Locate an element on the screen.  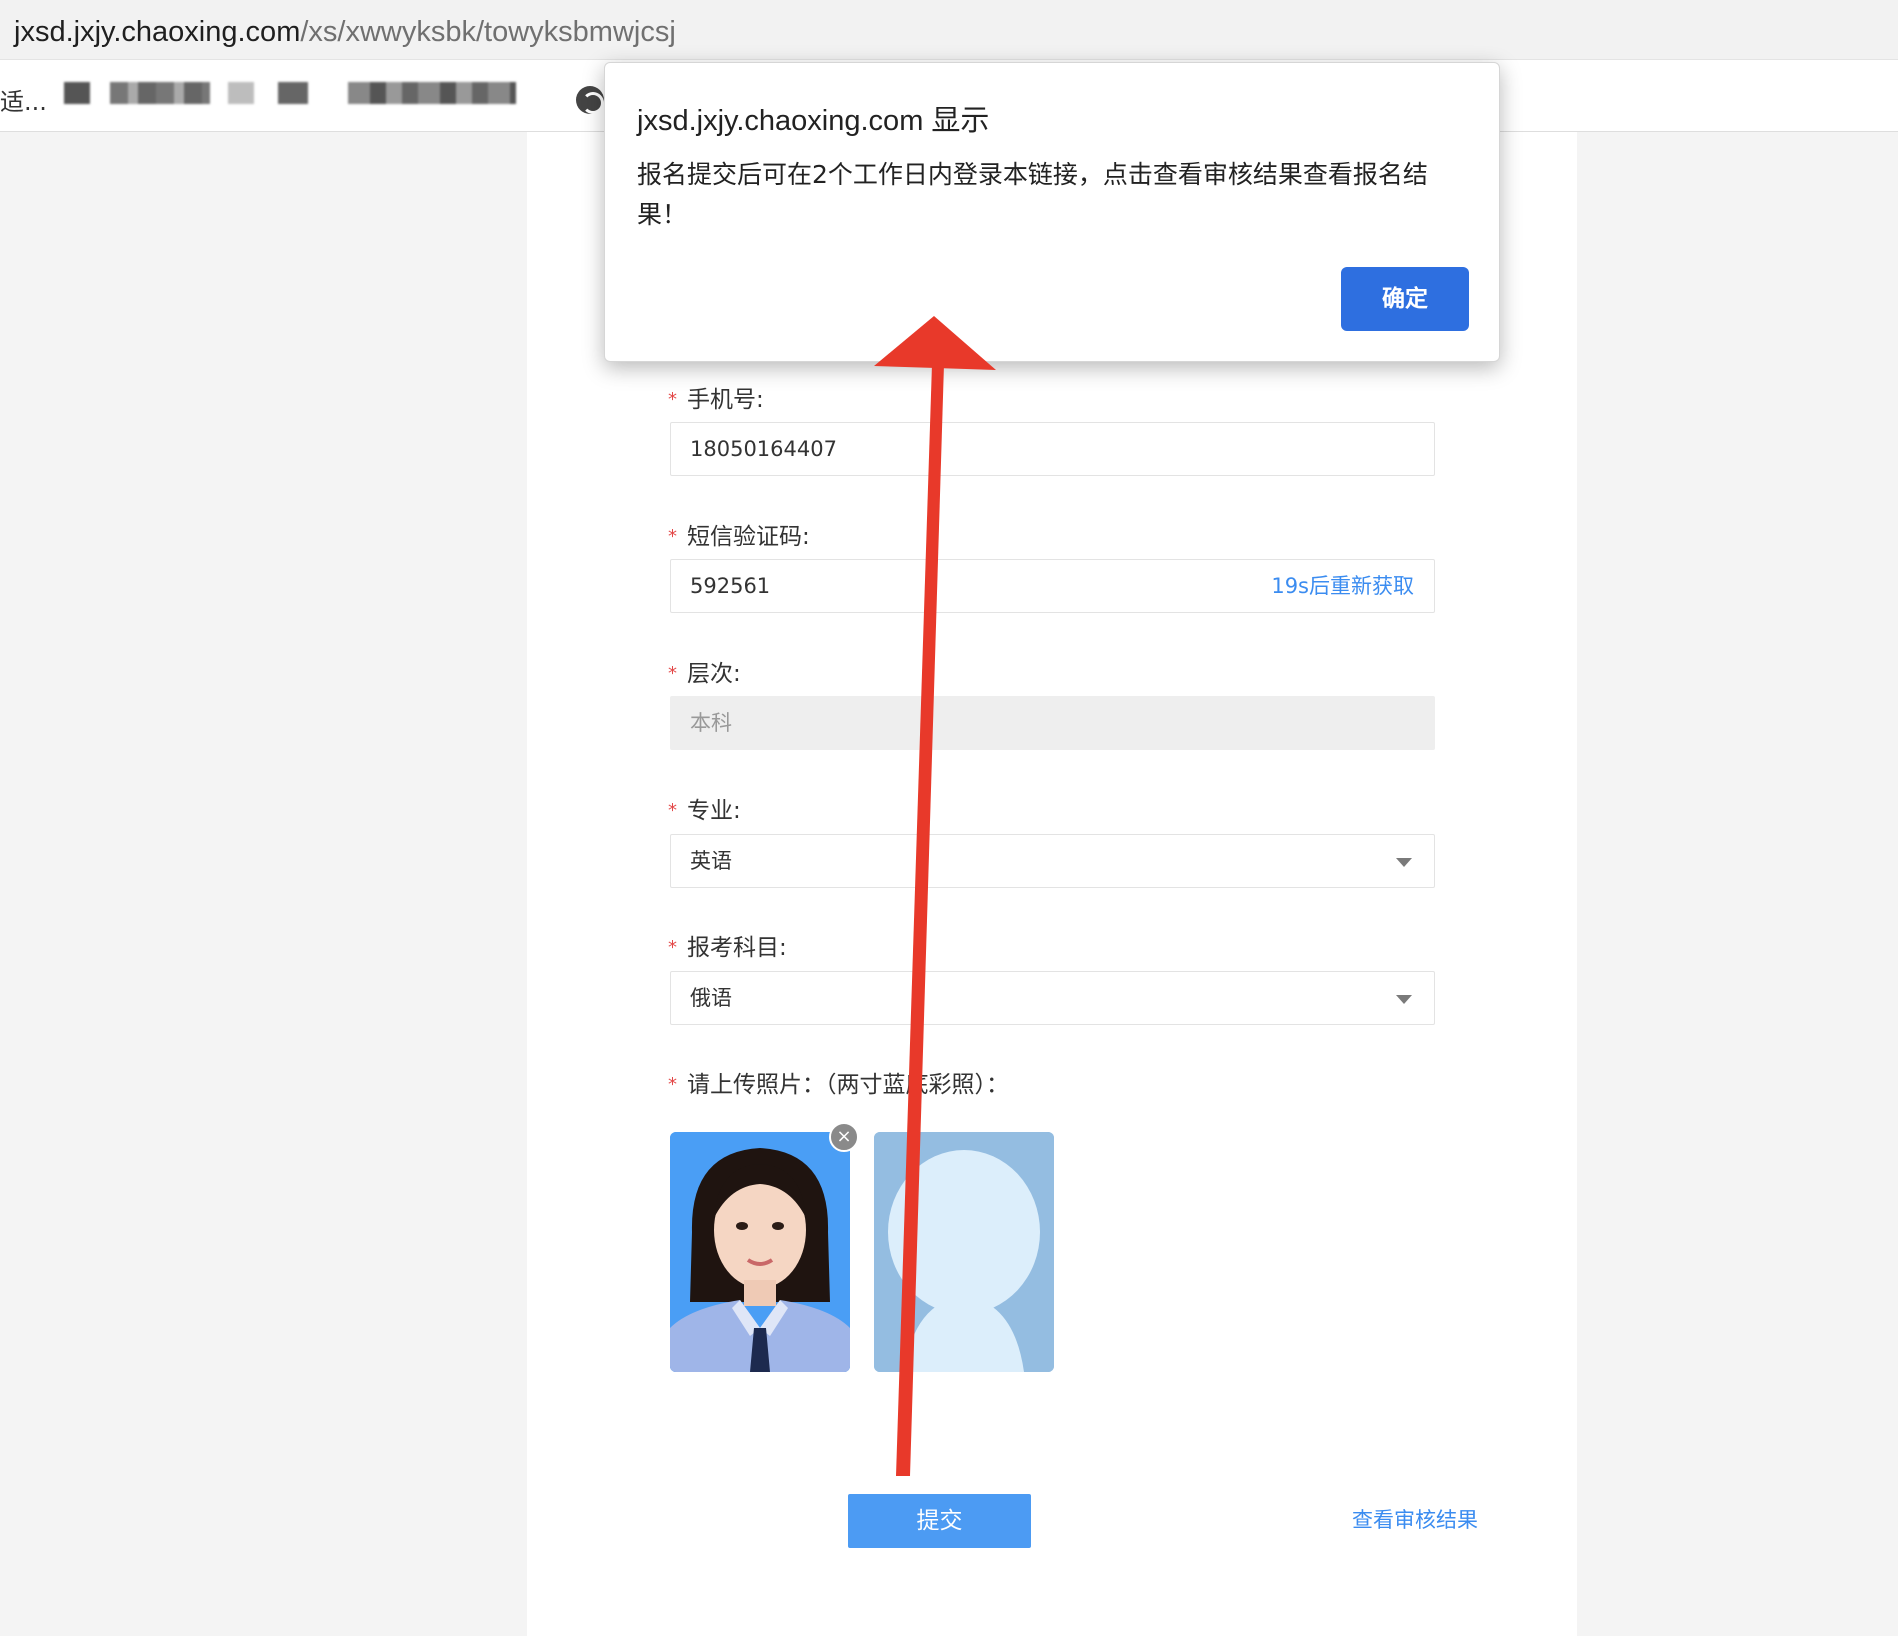
resend-code-link: 19s后重新获取 is located at coordinates (1342, 586).